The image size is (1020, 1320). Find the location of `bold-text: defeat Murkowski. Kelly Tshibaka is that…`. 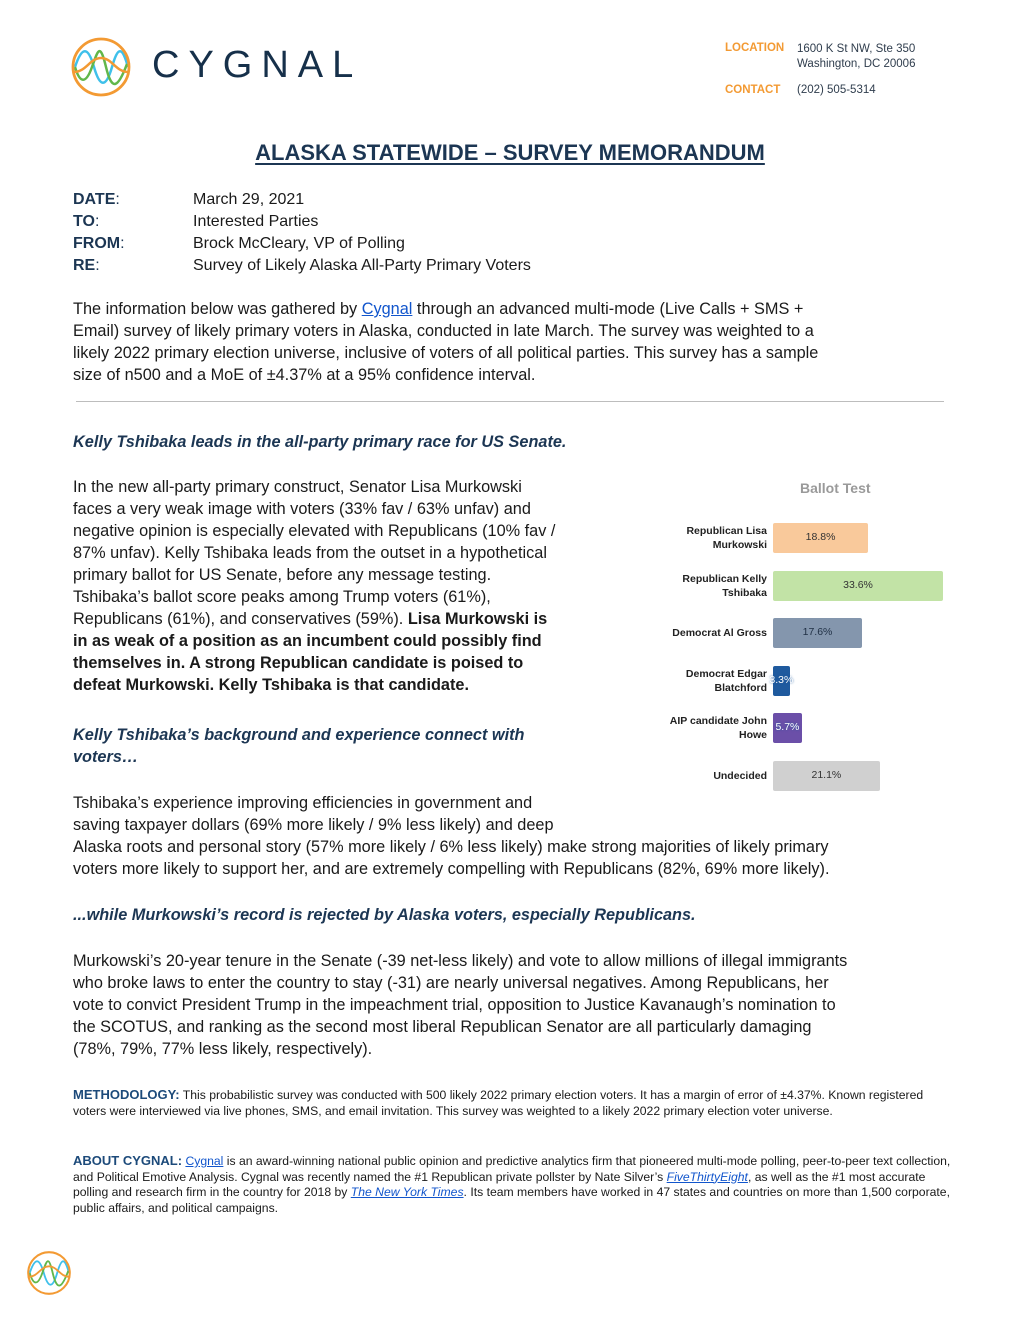

bold-text: defeat Murkowski. Kelly Tshibaka is that… is located at coordinates (271, 685).